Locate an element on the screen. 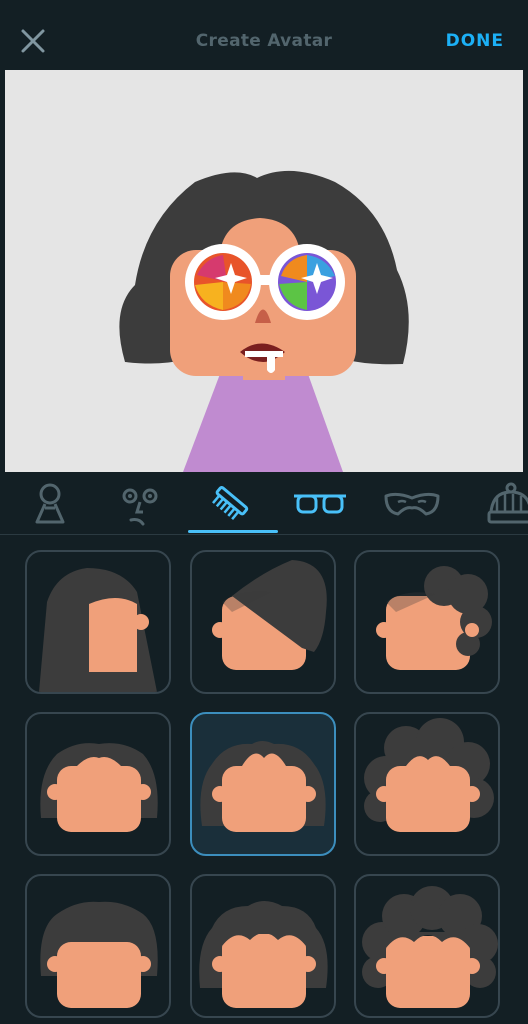 The image size is (528, 1024). hair-option-wavy-medium is located at coordinates (263, 784).